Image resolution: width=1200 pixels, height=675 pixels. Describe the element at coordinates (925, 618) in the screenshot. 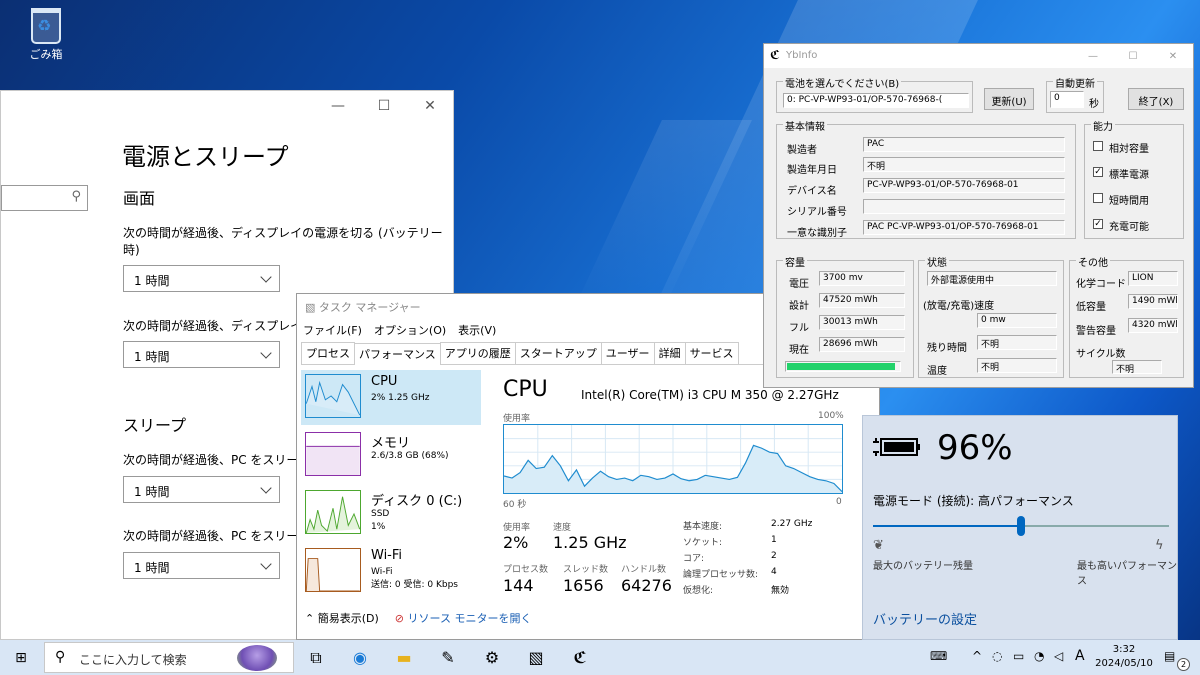

I see `battery-settings-link: バッテリーの設定` at that location.